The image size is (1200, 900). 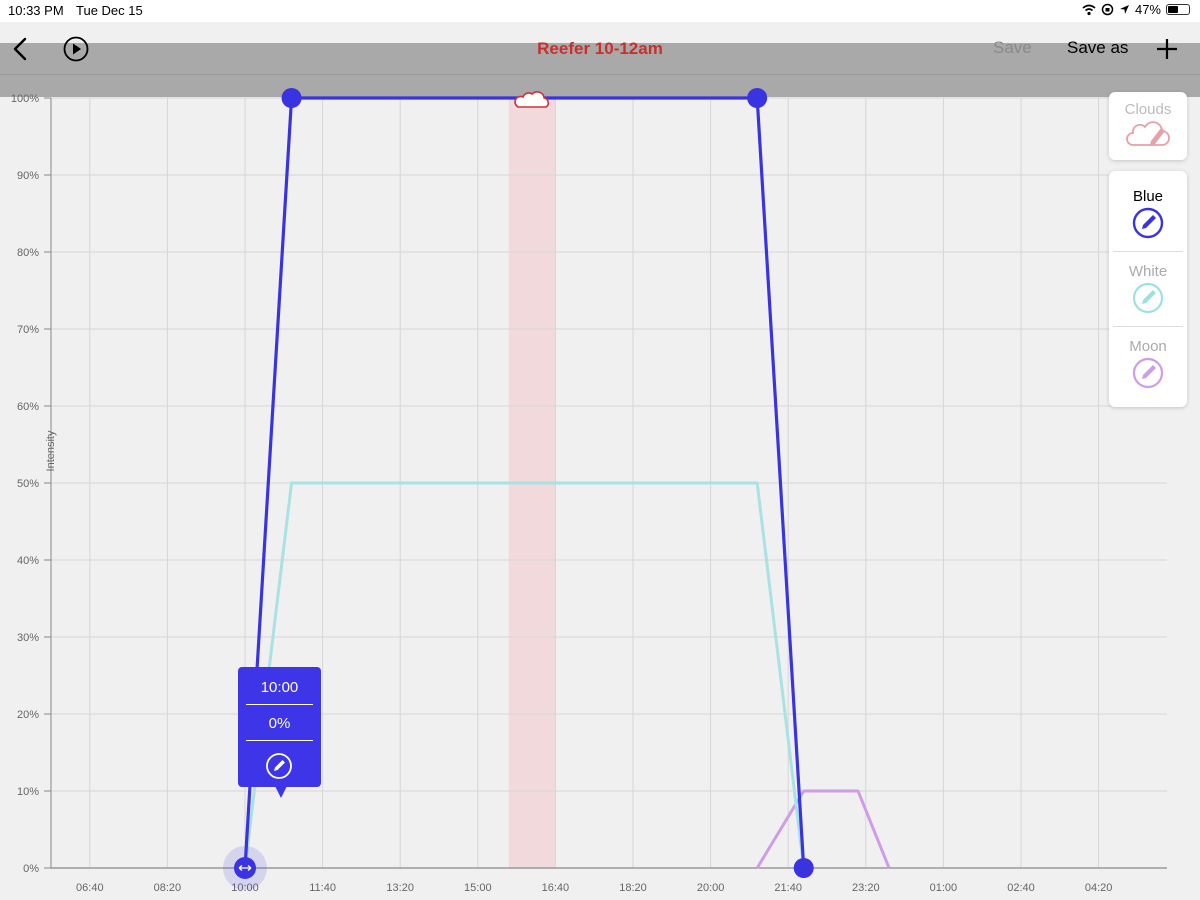 I want to click on y-tick-label: 50%, so click(x=28, y=484).